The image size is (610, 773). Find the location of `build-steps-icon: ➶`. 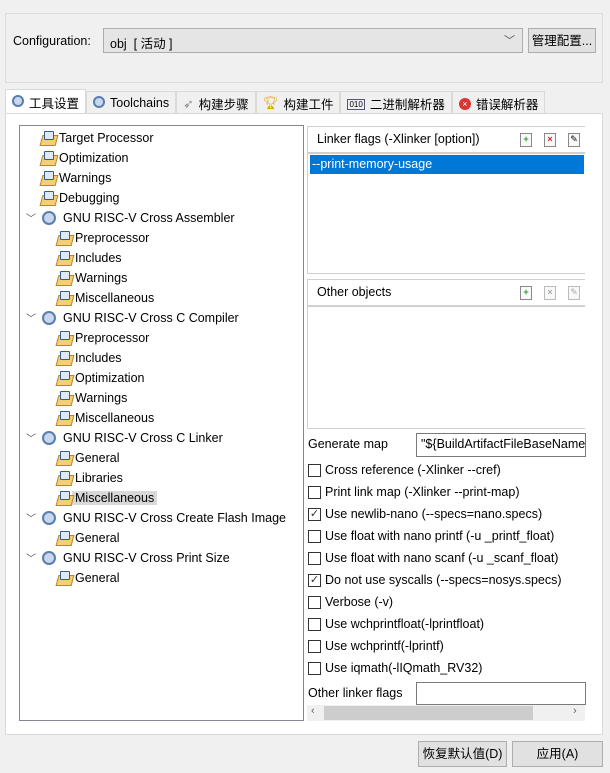

build-steps-icon: ➶ is located at coordinates (188, 103).